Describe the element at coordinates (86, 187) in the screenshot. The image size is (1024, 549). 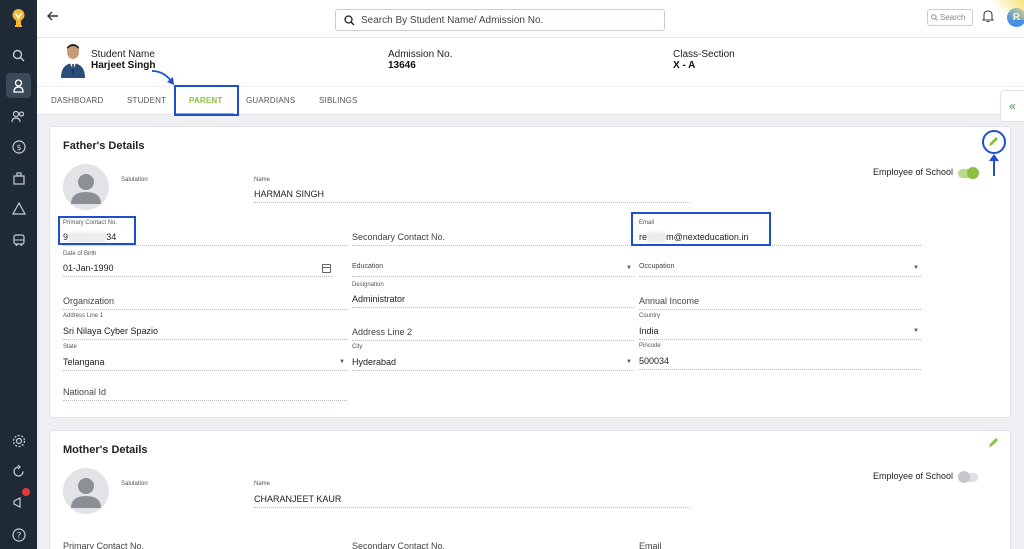
I see `father-photo-placeholder` at that location.